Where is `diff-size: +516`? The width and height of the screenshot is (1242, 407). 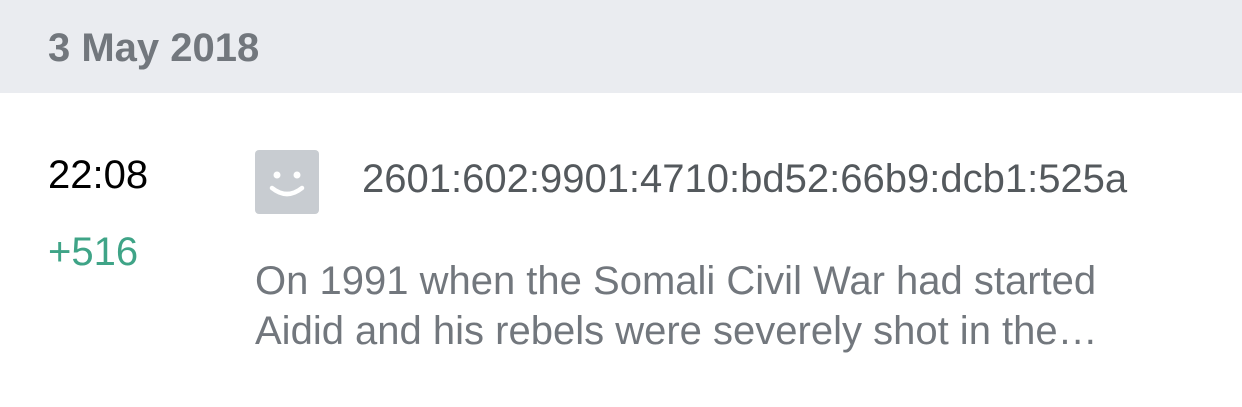
diff-size: +516 is located at coordinates (93, 252).